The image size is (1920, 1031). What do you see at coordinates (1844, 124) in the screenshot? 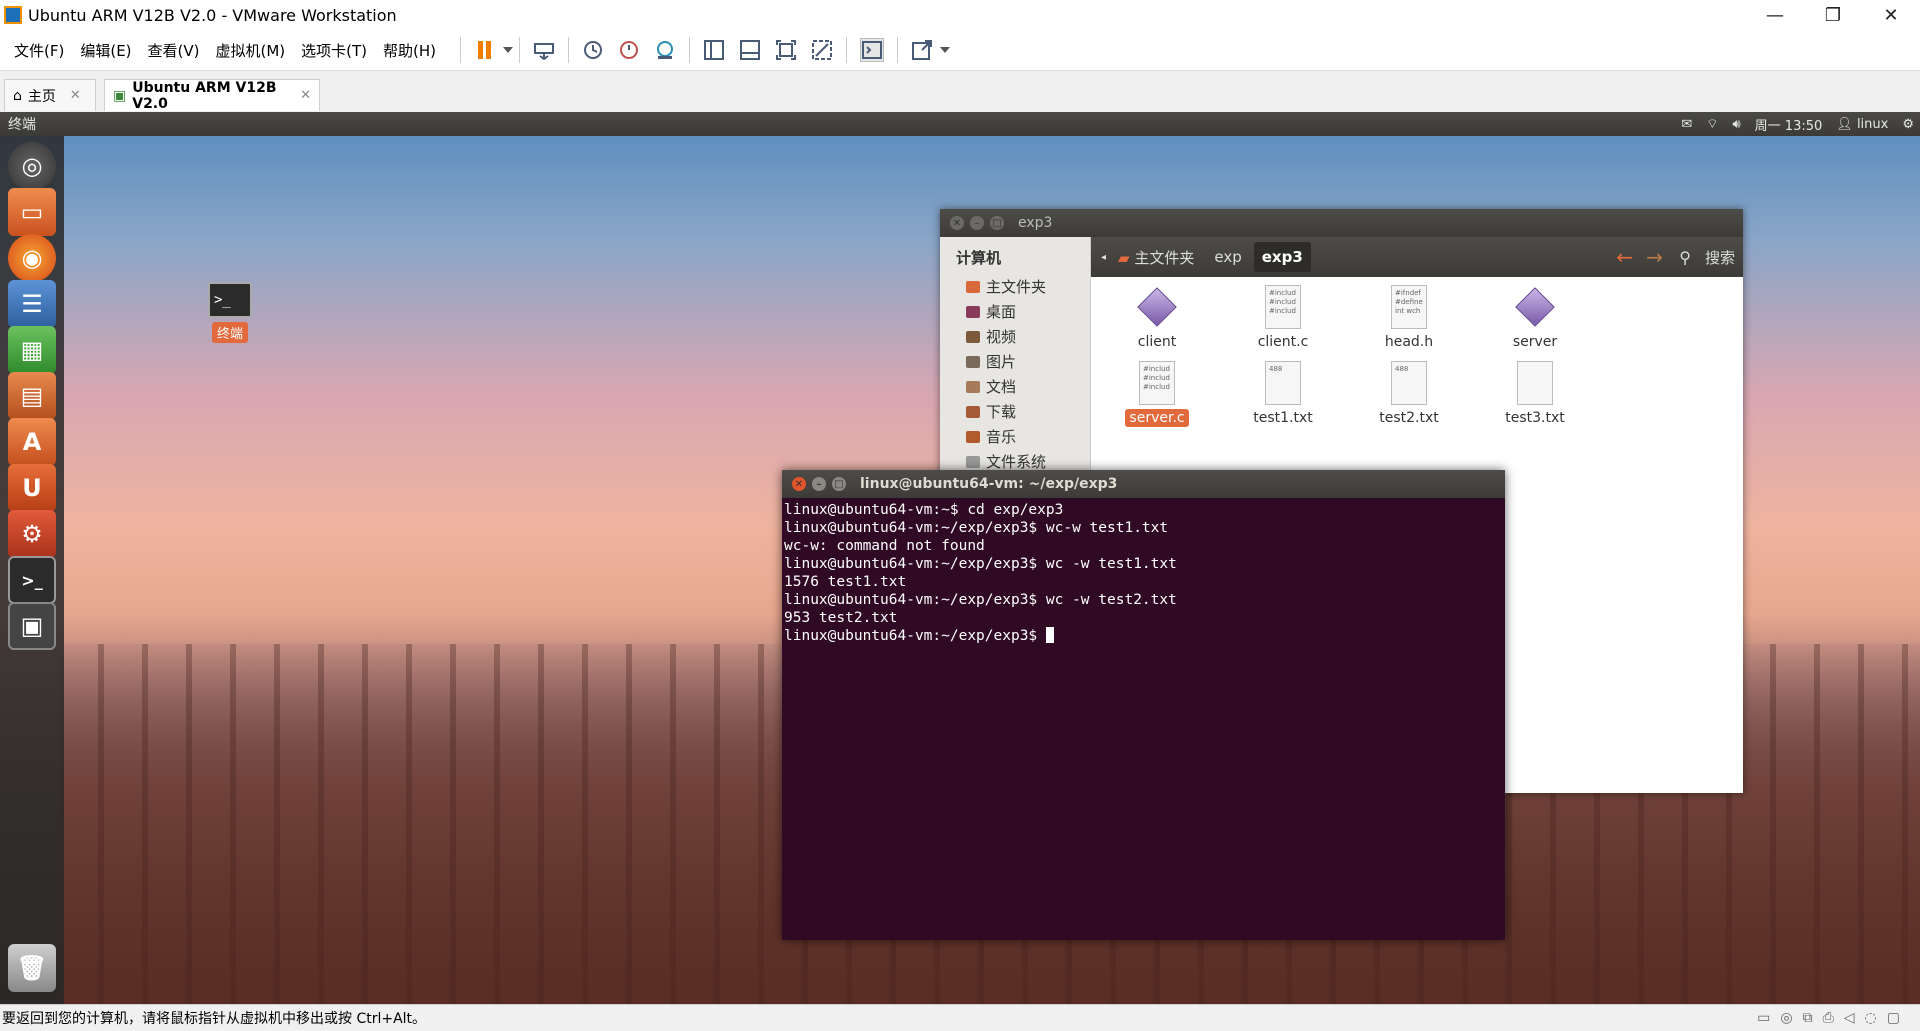
I see `user-icon: 👤︎` at bounding box center [1844, 124].